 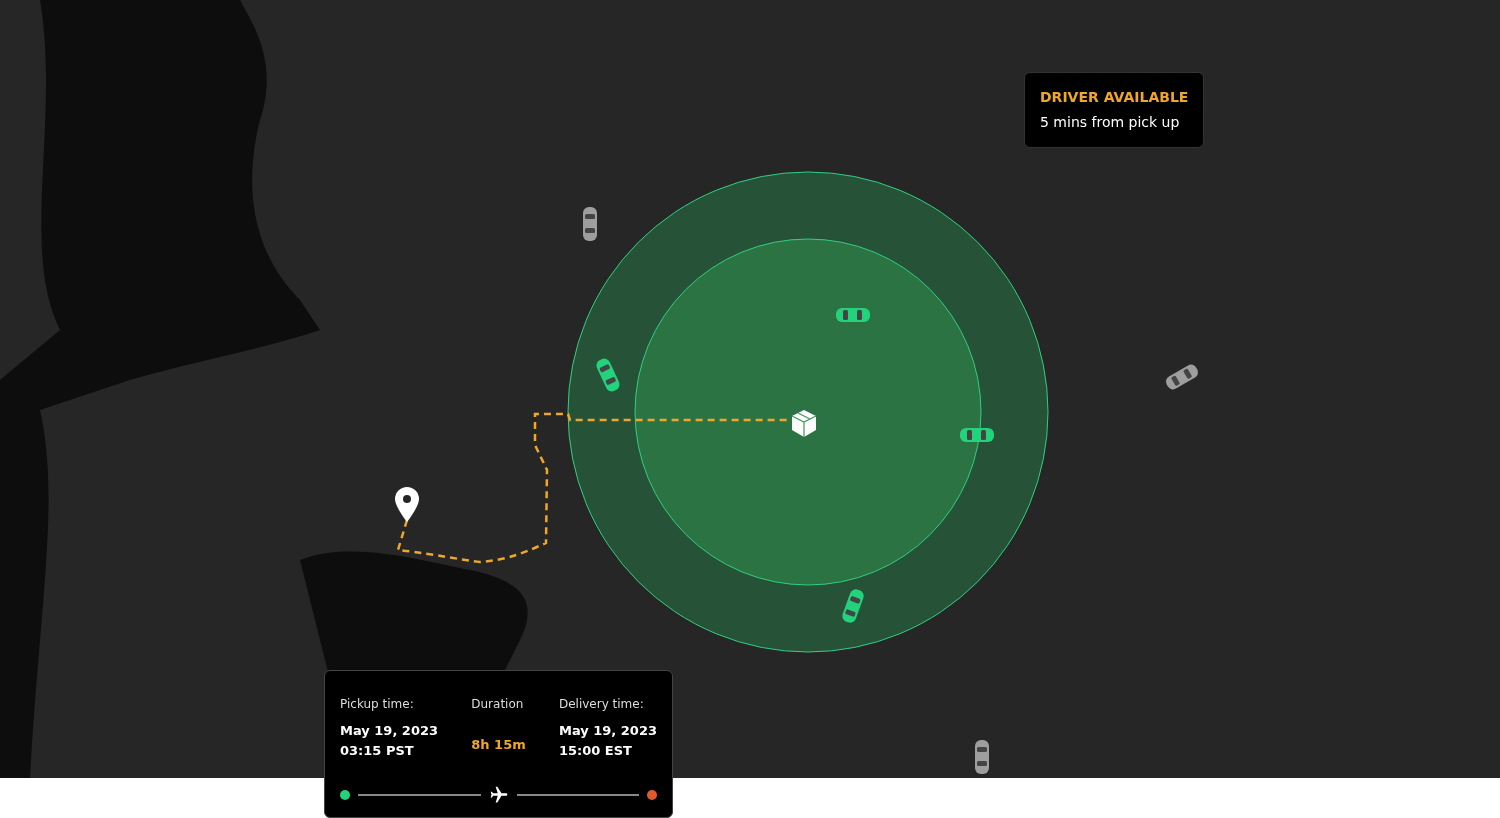 I want to click on delivery-date: May 19, 2023, so click(x=607, y=731).